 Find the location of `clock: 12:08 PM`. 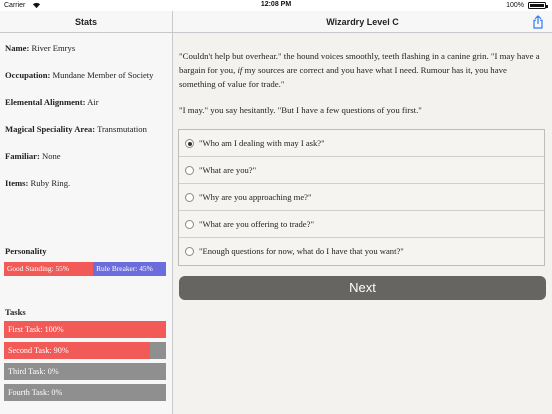

clock: 12:08 PM is located at coordinates (276, 4).